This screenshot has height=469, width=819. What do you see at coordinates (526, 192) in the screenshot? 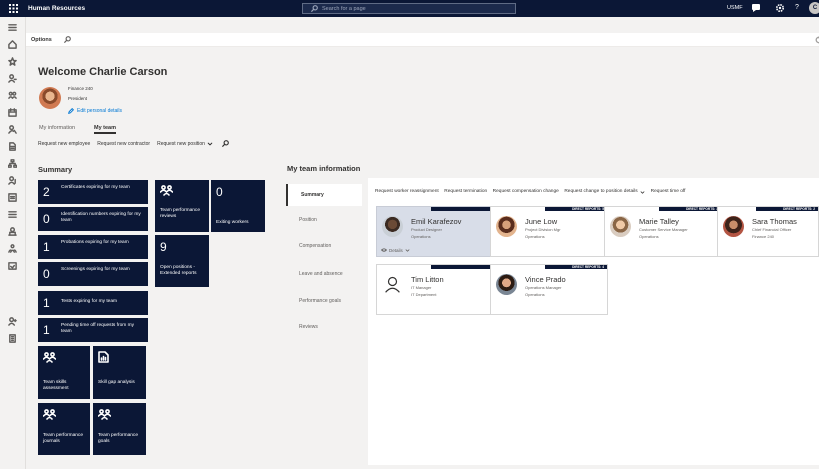
I see `request-compensation-change-button: Request compensation change` at bounding box center [526, 192].